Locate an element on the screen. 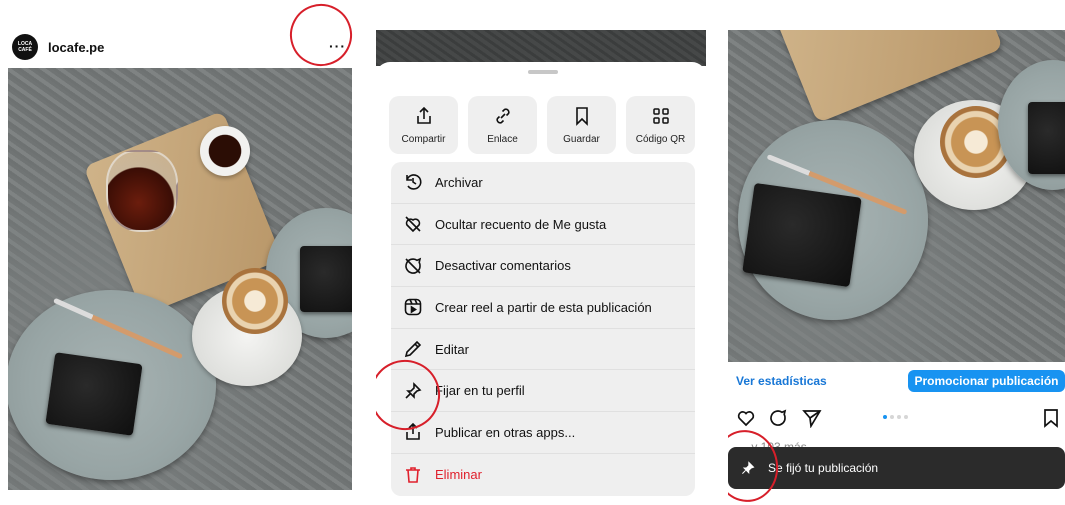 The height and width of the screenshot is (505, 1065). qr-code-icon is located at coordinates (660, 116).